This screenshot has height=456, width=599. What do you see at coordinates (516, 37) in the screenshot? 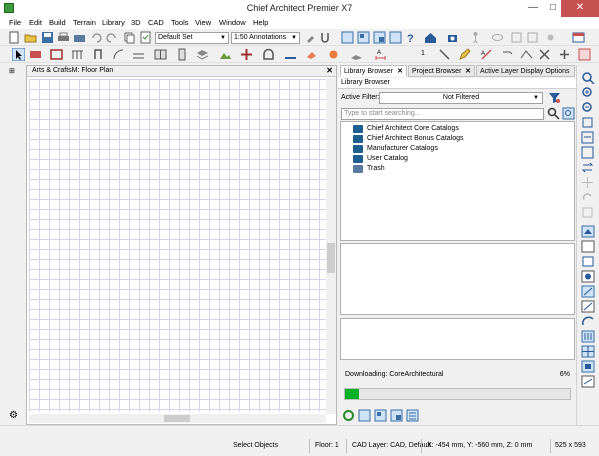
I see `render-icon` at bounding box center [516, 37].